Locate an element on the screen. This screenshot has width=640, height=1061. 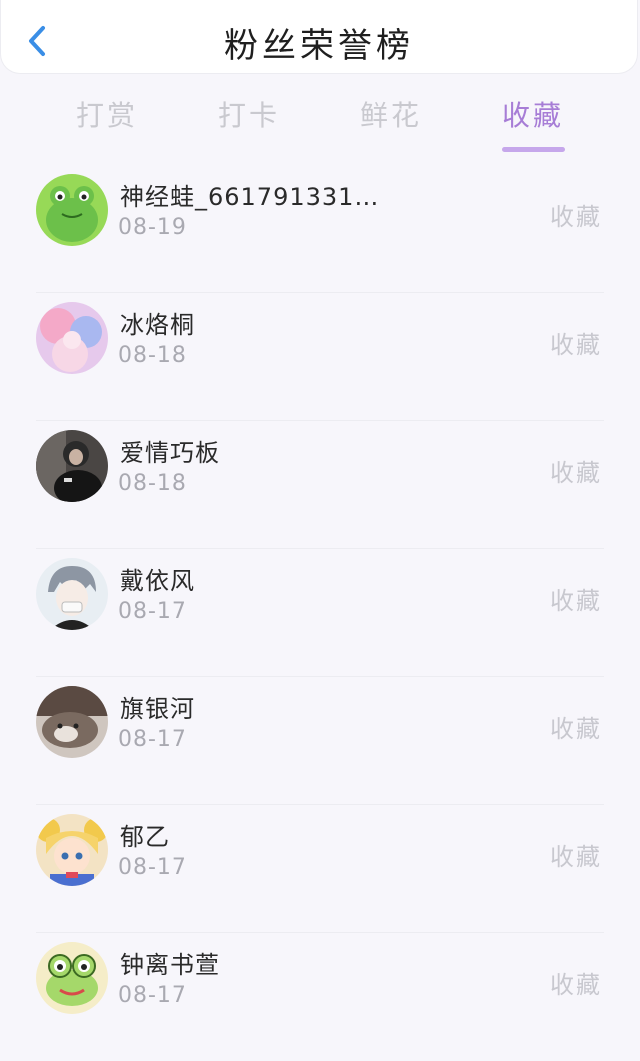
top-bar: 粉丝荣誉榜 is located at coordinates (319, 37).